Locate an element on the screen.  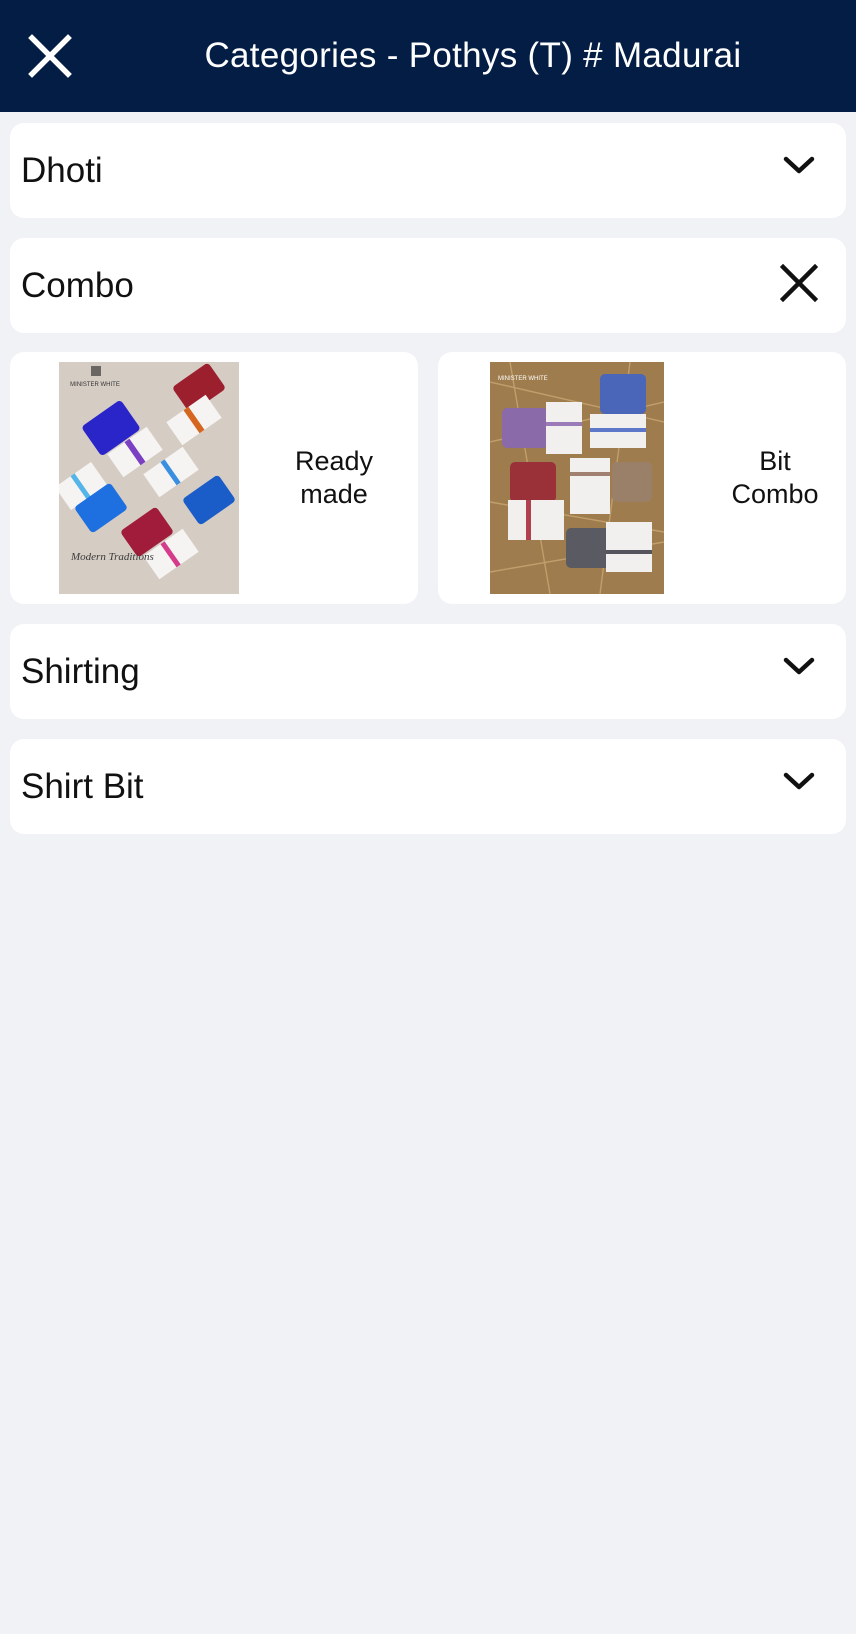
subcategory-label: Bit Combo is located at coordinates (775, 478).